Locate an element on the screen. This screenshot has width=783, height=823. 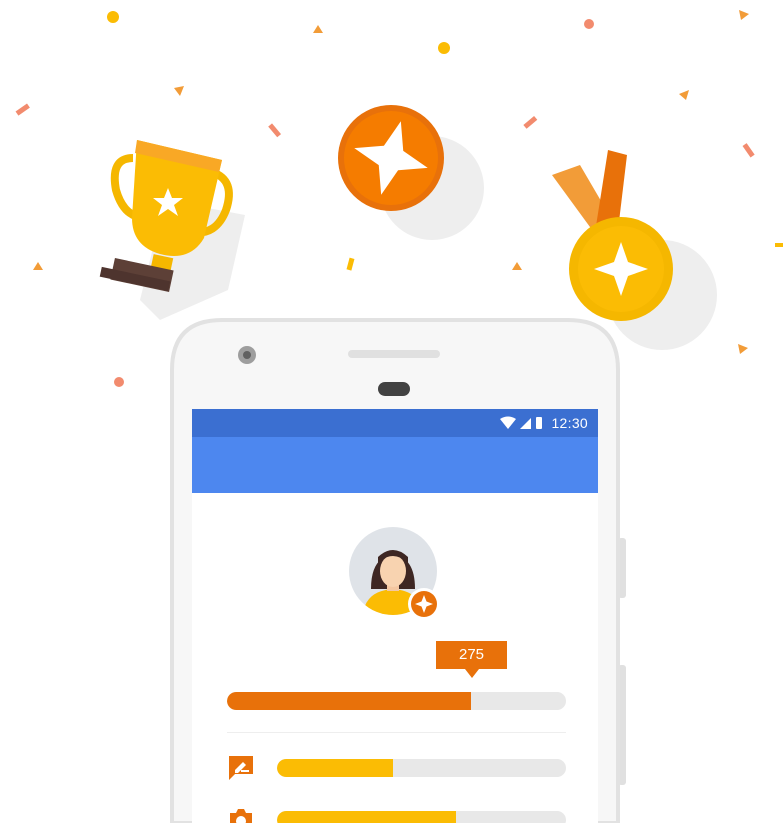
signal-icon is located at coordinates (525, 423).